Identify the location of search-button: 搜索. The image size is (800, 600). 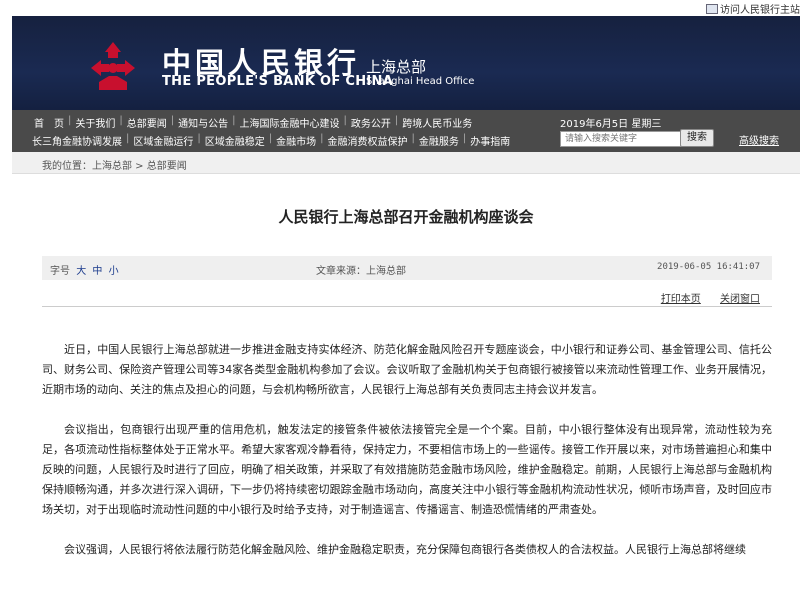
(697, 138).